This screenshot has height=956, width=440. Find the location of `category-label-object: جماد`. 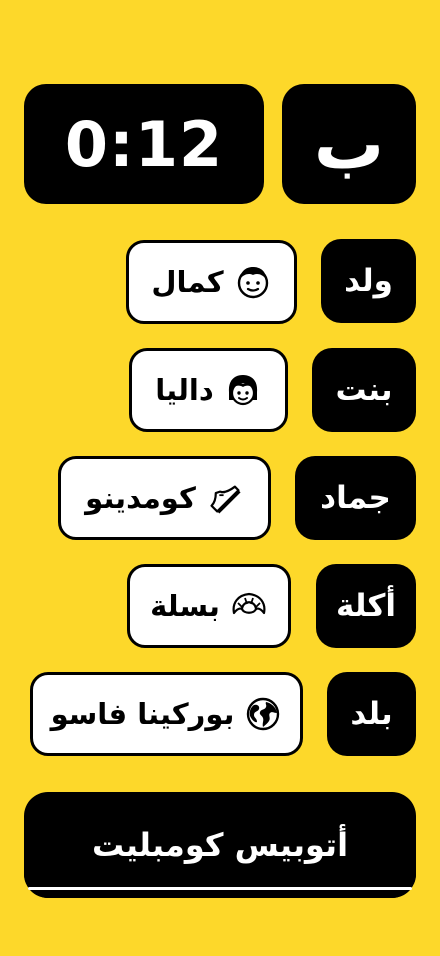

category-label-object: جماد is located at coordinates (355, 498).